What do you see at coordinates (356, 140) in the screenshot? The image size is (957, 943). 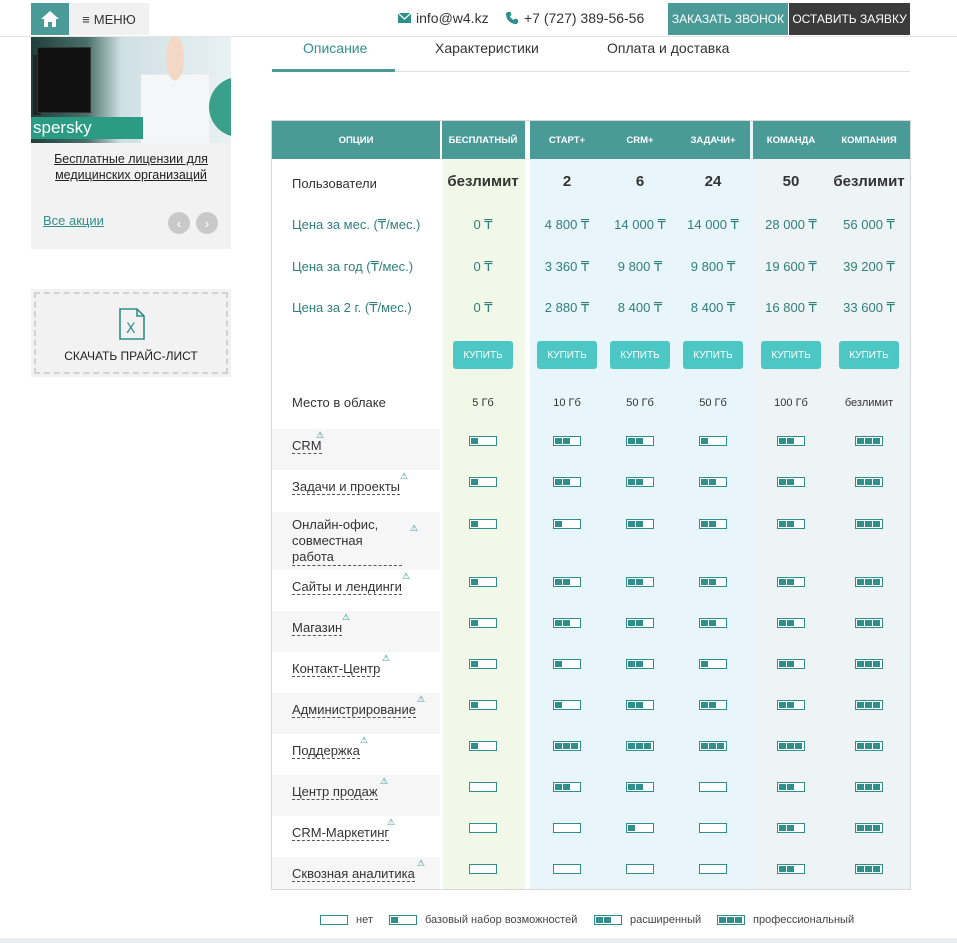 I see `header-options: ОПЦИИ` at bounding box center [356, 140].